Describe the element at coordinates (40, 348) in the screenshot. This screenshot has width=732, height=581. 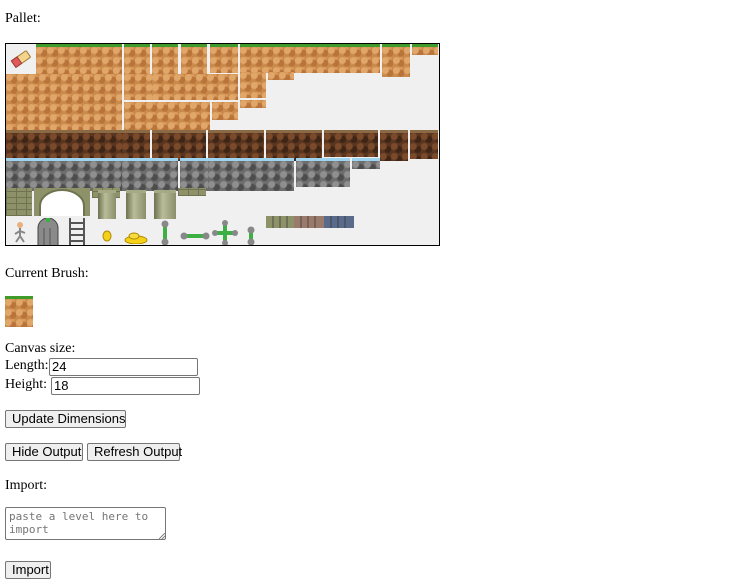
I see `canvas-size-label: Canvas size:` at that location.